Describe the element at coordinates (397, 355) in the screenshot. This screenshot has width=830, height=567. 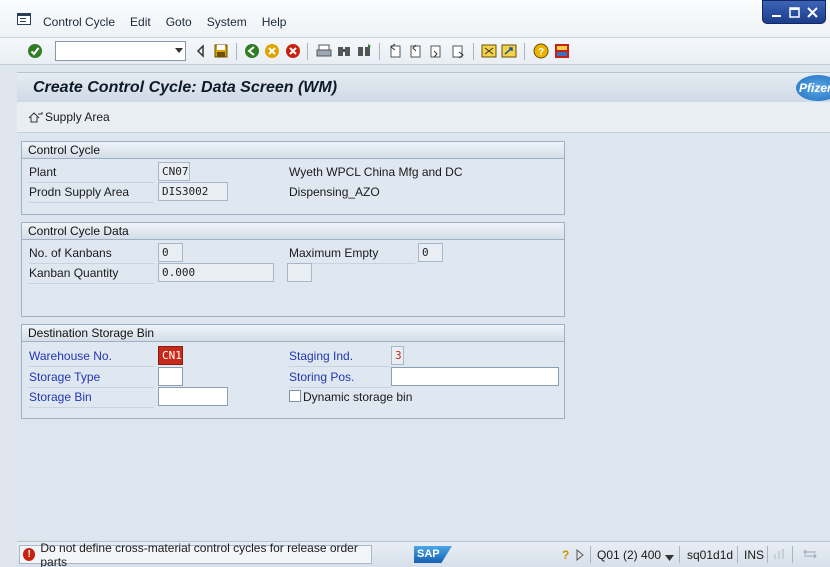
I see `staging-ind-field: 3` at that location.